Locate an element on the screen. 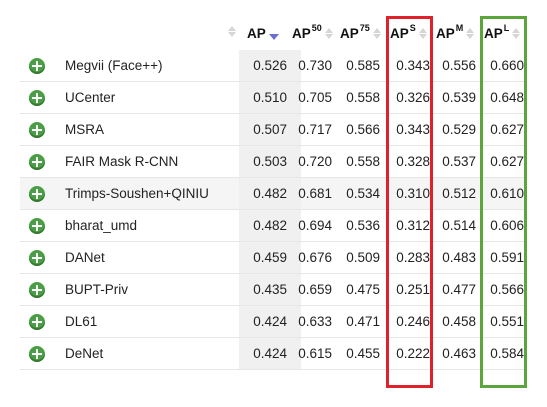  header-label-sup: 50 is located at coordinates (316, 28).